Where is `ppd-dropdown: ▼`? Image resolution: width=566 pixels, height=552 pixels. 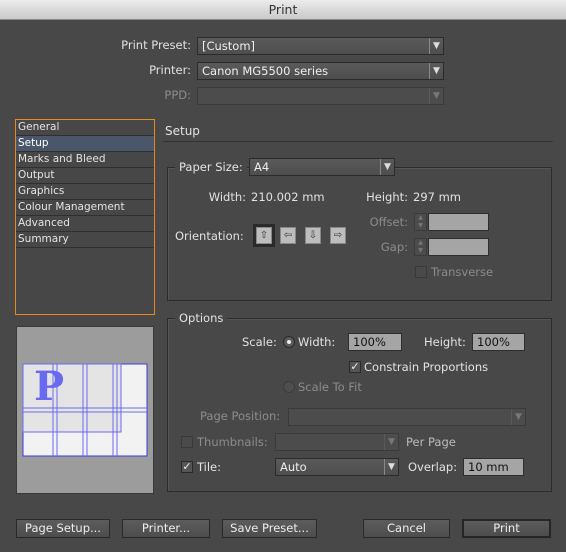
ppd-dropdown: ▼ is located at coordinates (320, 96).